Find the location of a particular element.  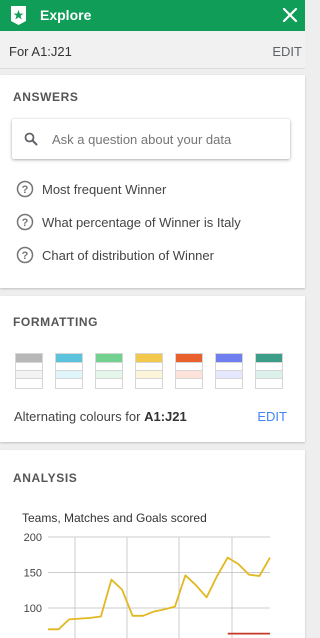

range-bar: For A1:J21 EDIT is located at coordinates (152, 50).